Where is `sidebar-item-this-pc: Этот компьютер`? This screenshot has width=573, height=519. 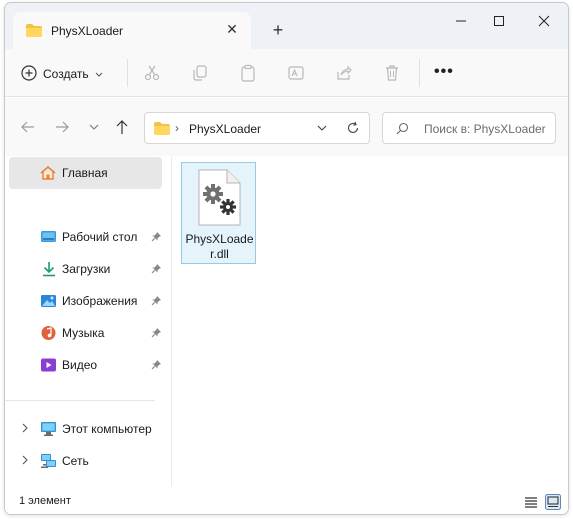
sidebar-item-this-pc: Этот компьютер is located at coordinates (85, 429).